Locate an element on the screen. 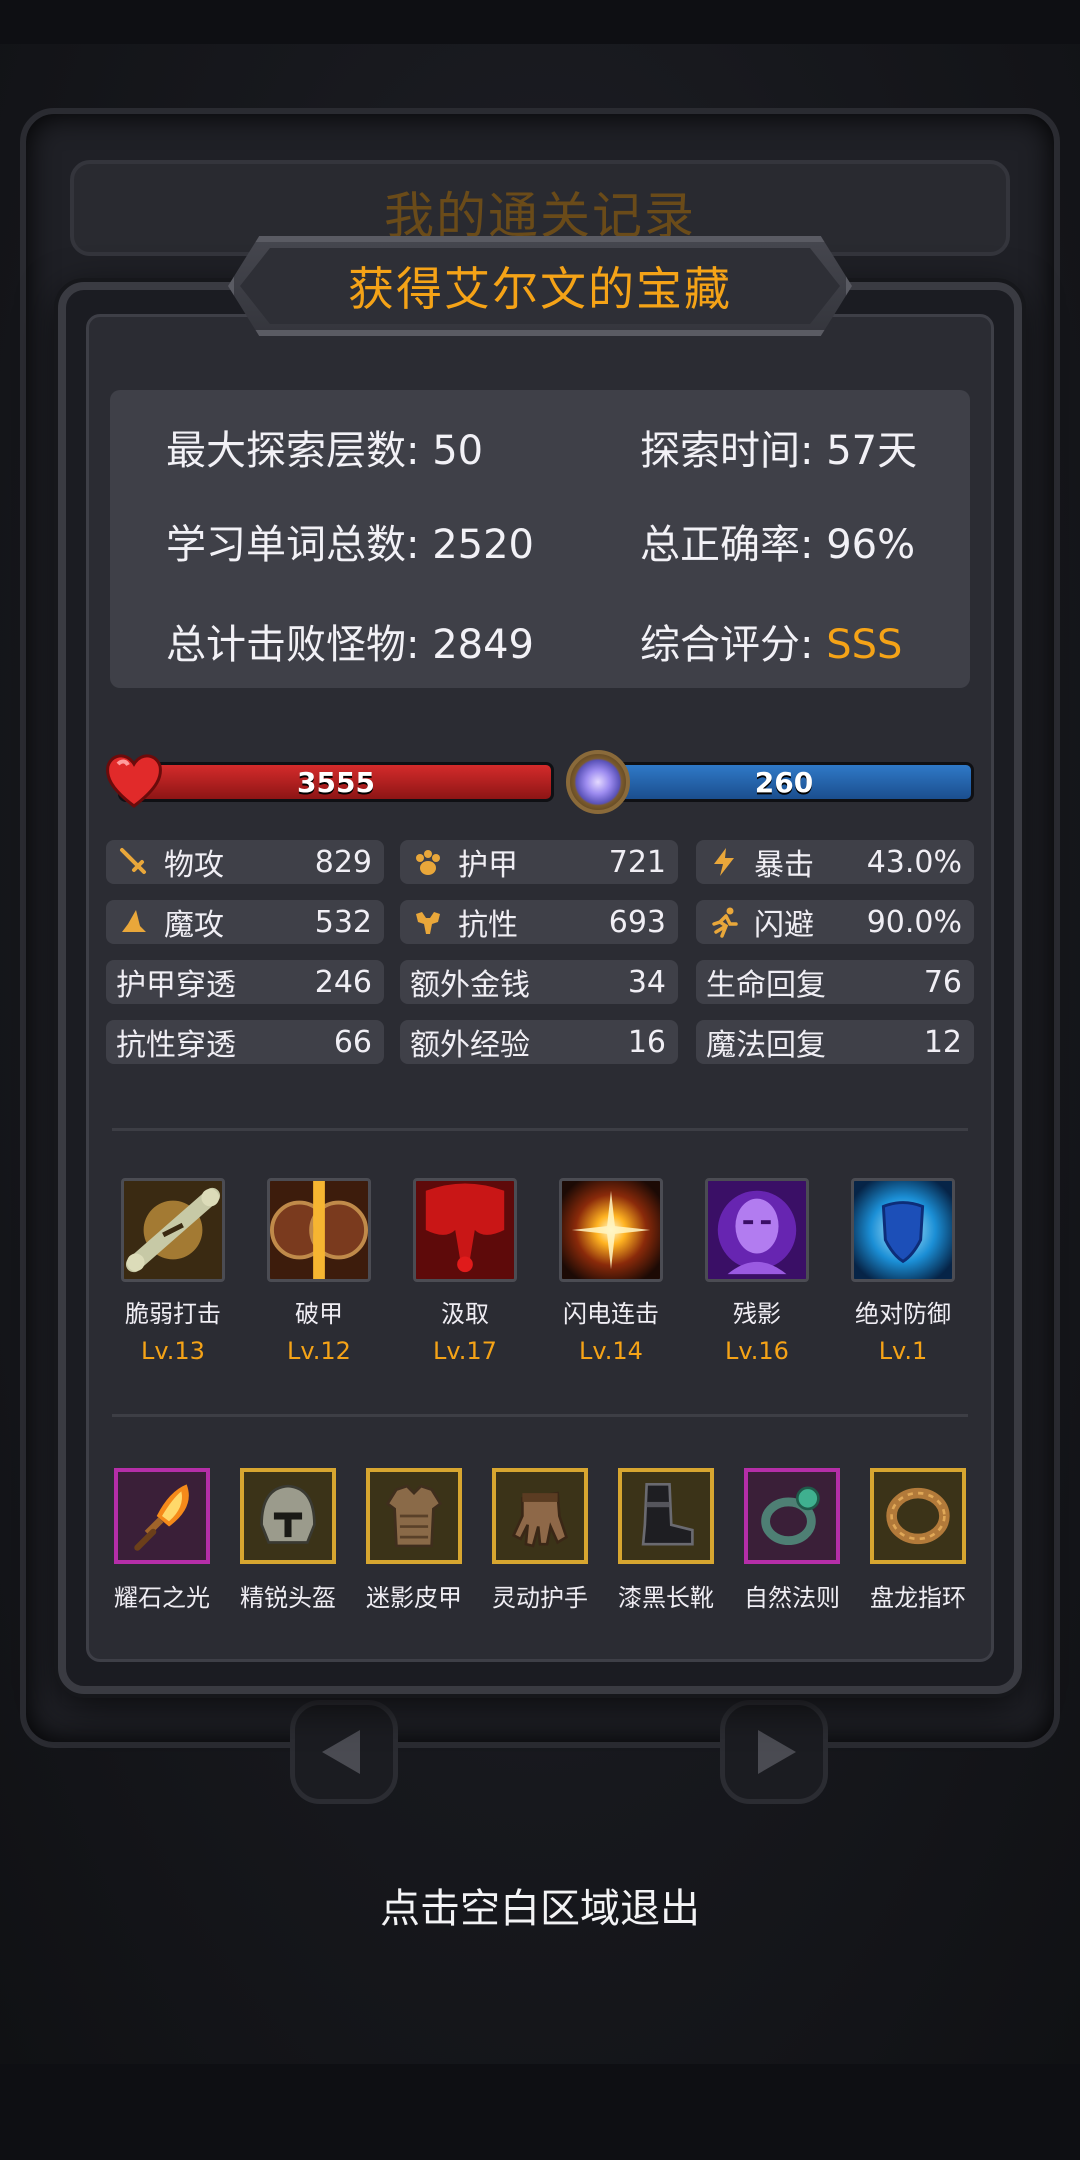 Image resolution: width=1080 pixels, height=2160 pixels. stat-hp-regen: 生命回复 76 is located at coordinates (835, 982).